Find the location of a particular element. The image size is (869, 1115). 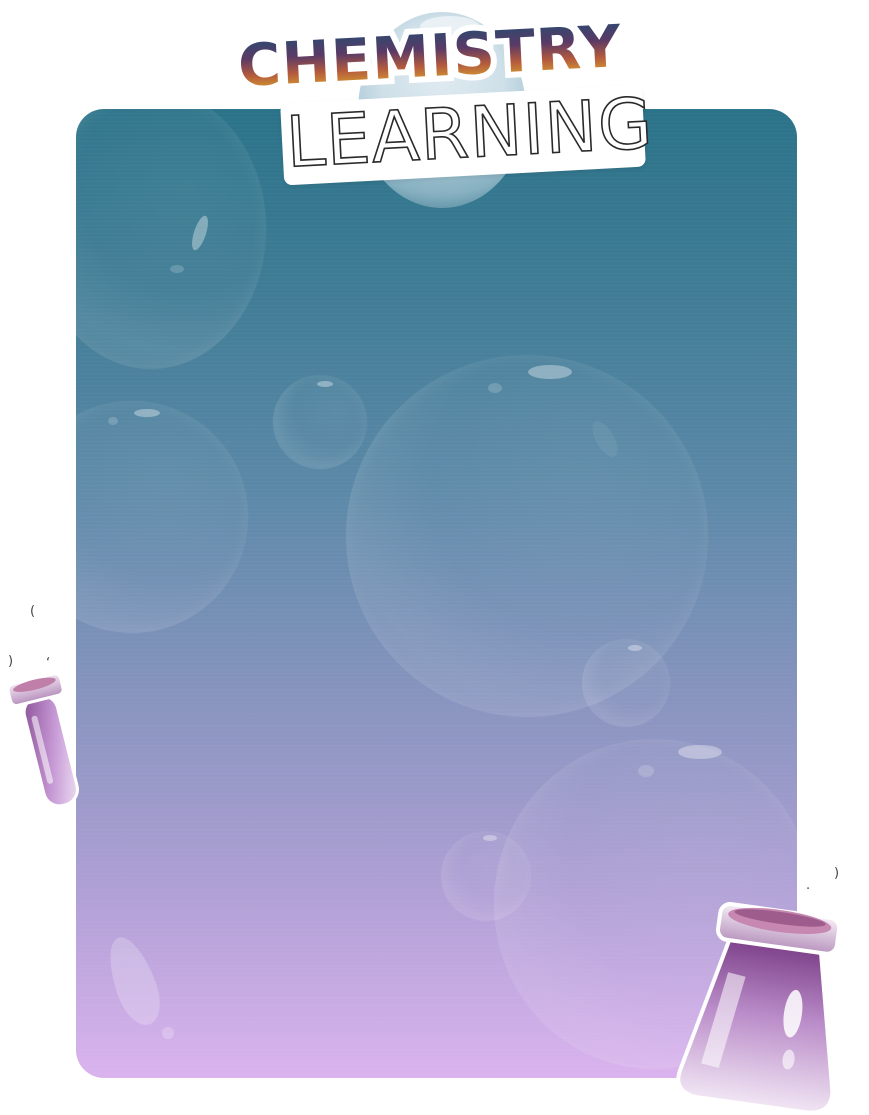

bubble-small-upper is located at coordinates (320, 422).